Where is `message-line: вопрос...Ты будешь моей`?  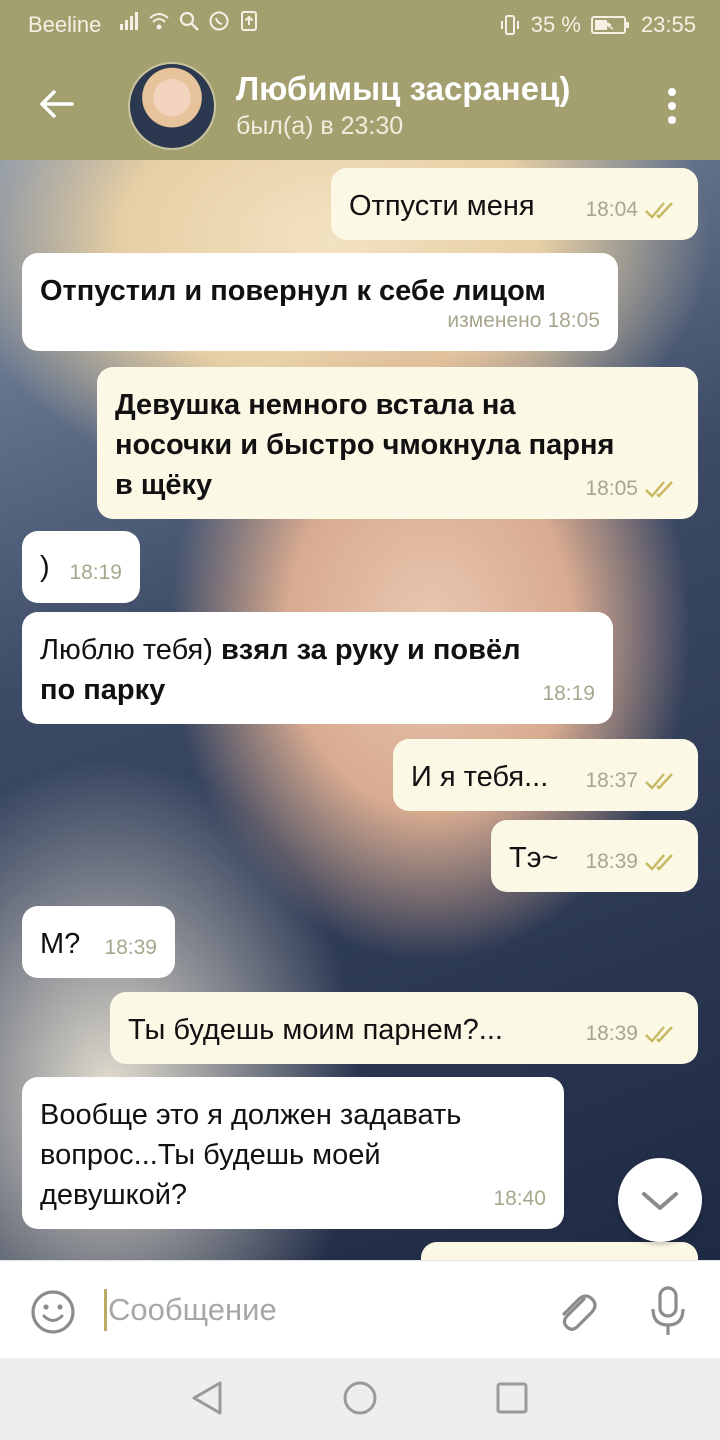
message-line: вопрос...Ты будешь моей is located at coordinates (210, 1155).